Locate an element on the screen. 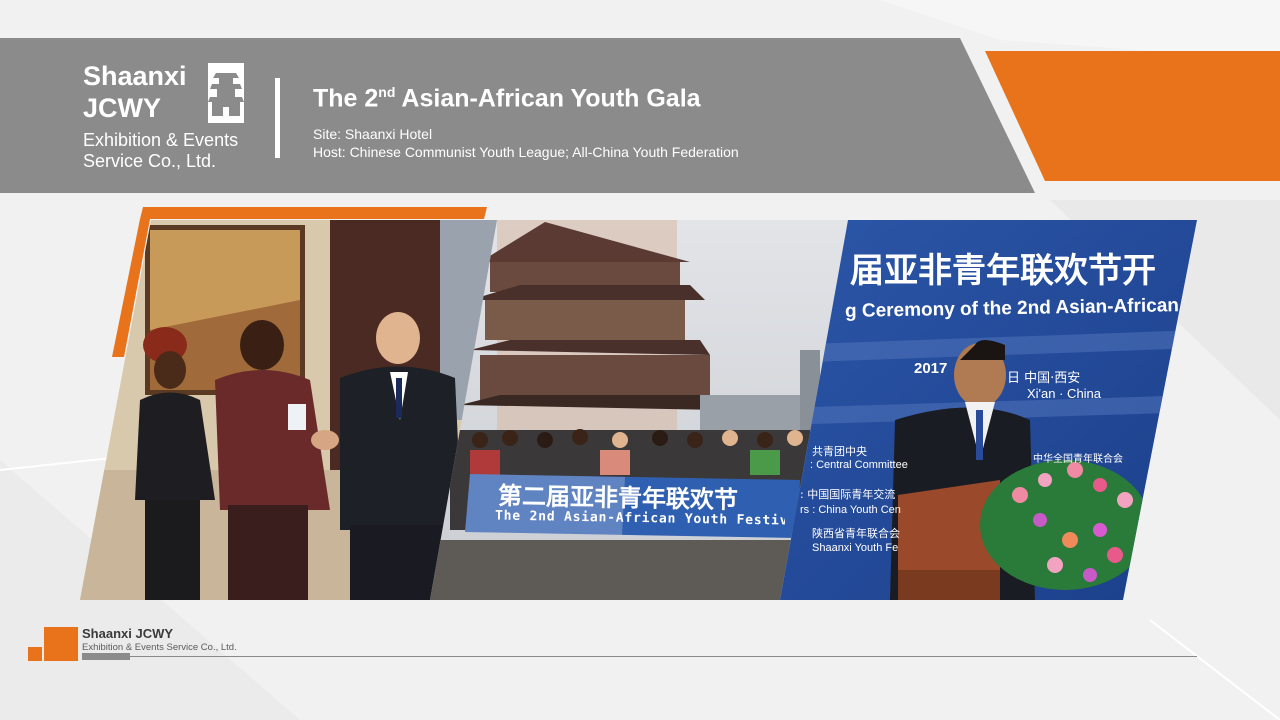  photo3-org4-cn: 陕西省青年联合会 is located at coordinates (856, 533).